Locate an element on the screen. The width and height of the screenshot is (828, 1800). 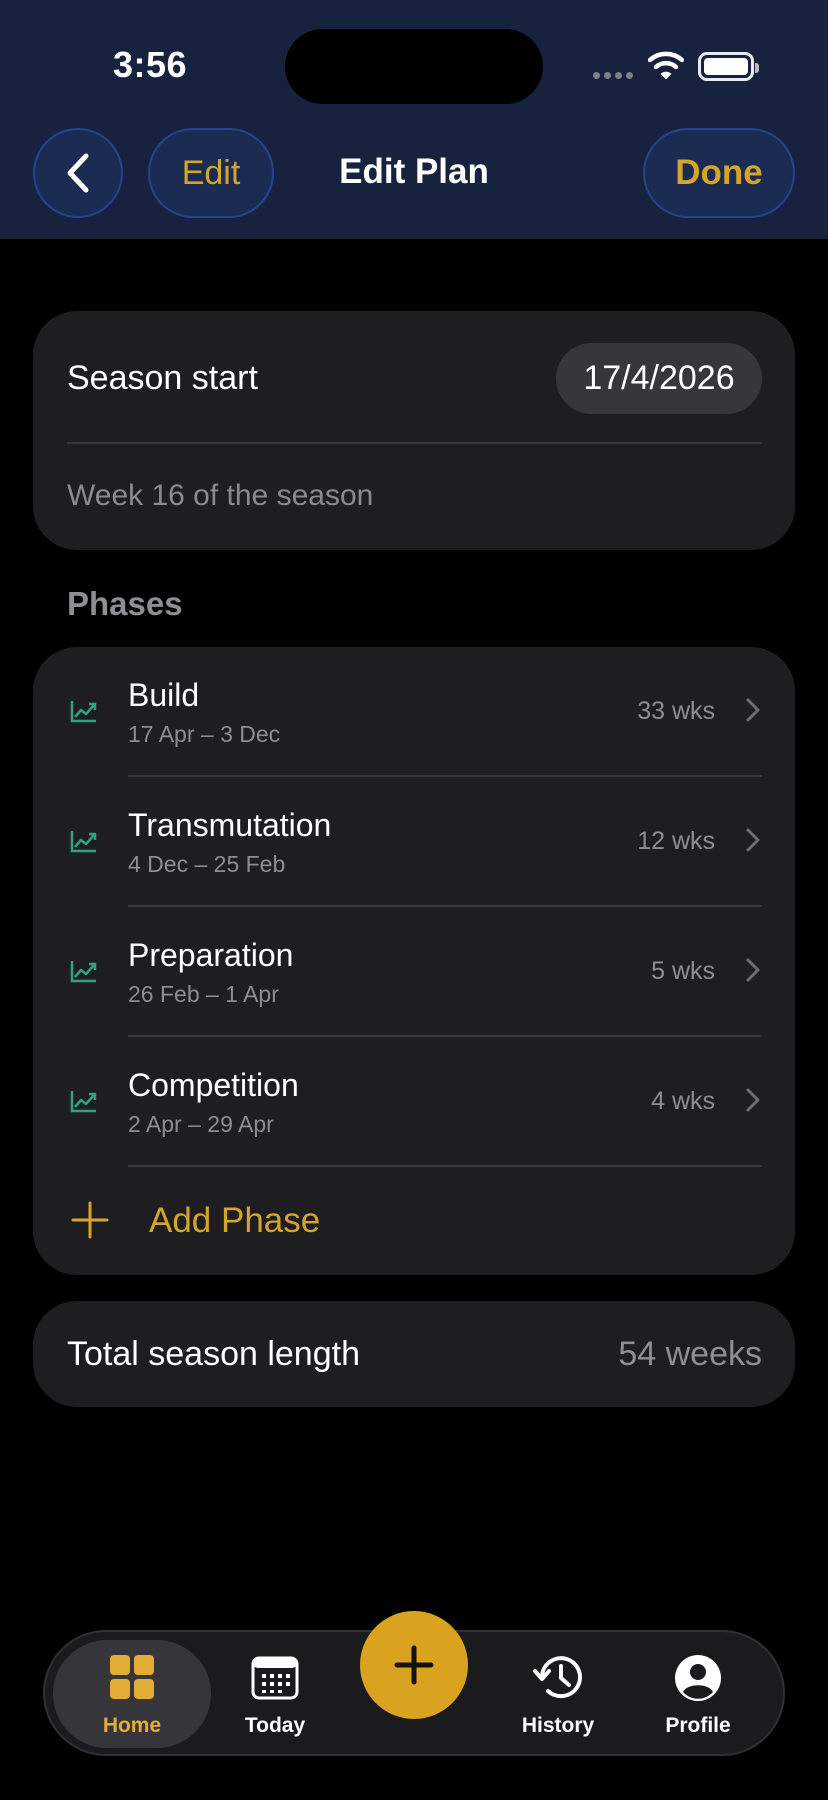
wifi-icon is located at coordinates (666, 65).